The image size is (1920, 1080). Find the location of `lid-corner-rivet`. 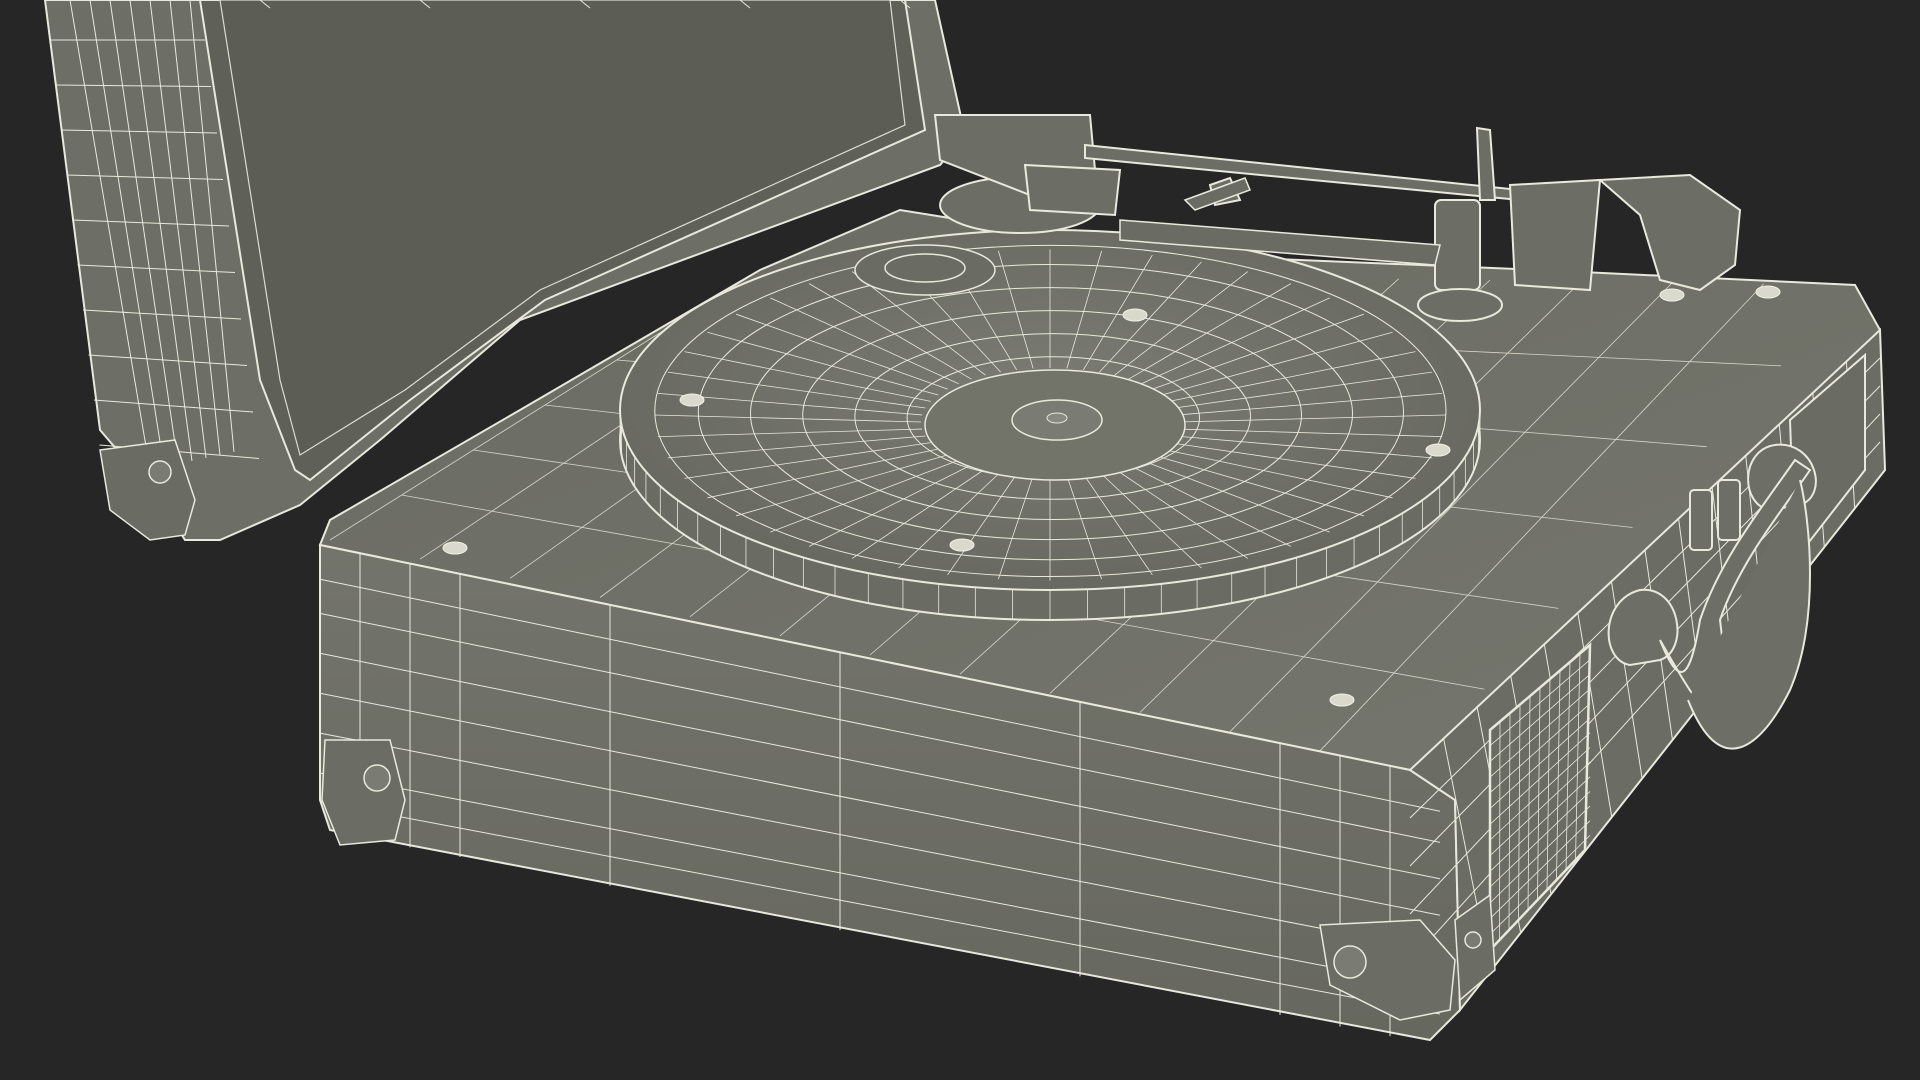

lid-corner-rivet is located at coordinates (160, 472).